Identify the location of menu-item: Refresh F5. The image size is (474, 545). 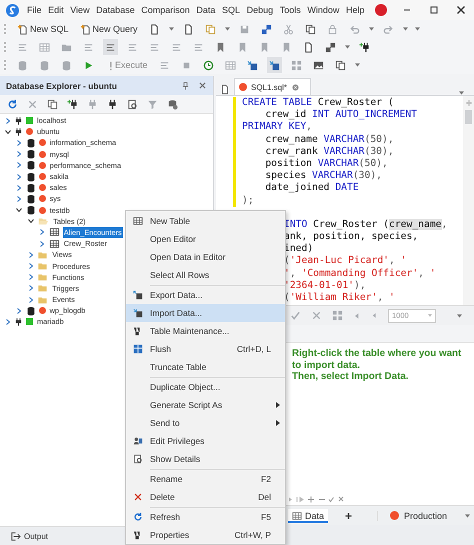
(205, 517).